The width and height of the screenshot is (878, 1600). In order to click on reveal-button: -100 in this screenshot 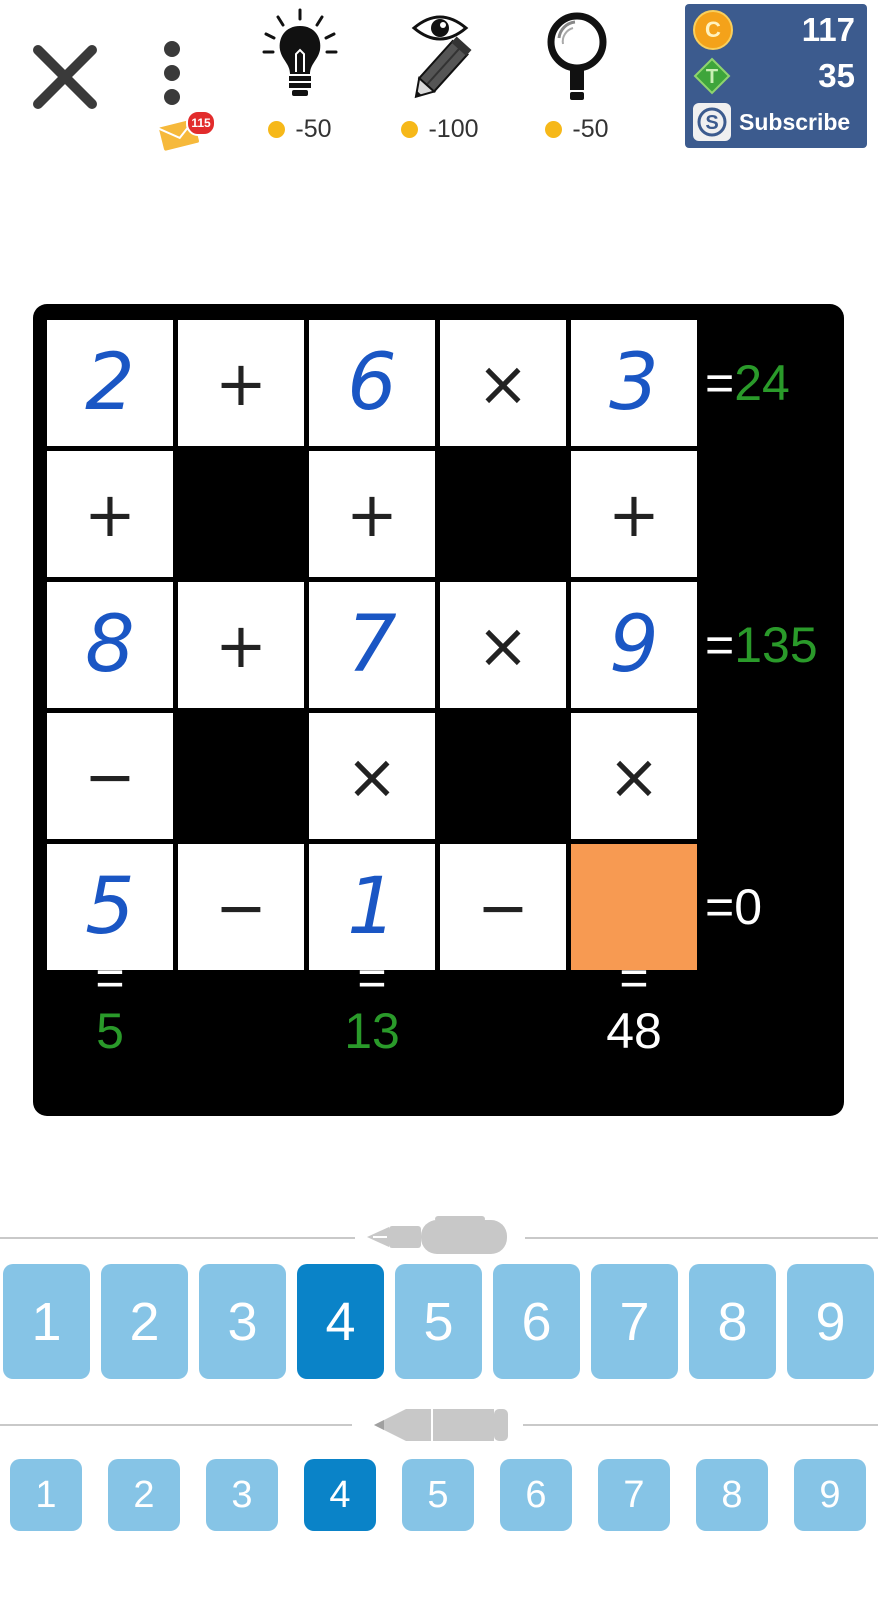, I will do `click(440, 78)`.